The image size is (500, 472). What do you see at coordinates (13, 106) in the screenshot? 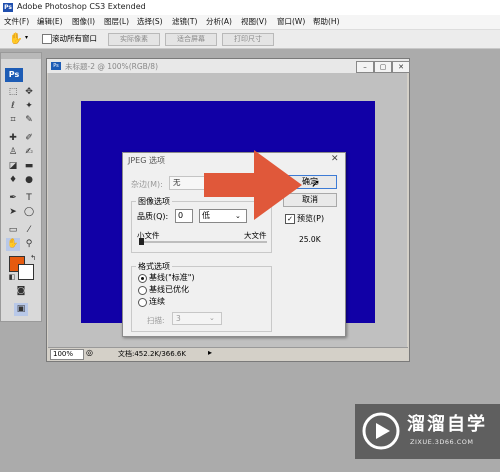
I see `lasso-tool-icon: ℓ` at bounding box center [13, 106].